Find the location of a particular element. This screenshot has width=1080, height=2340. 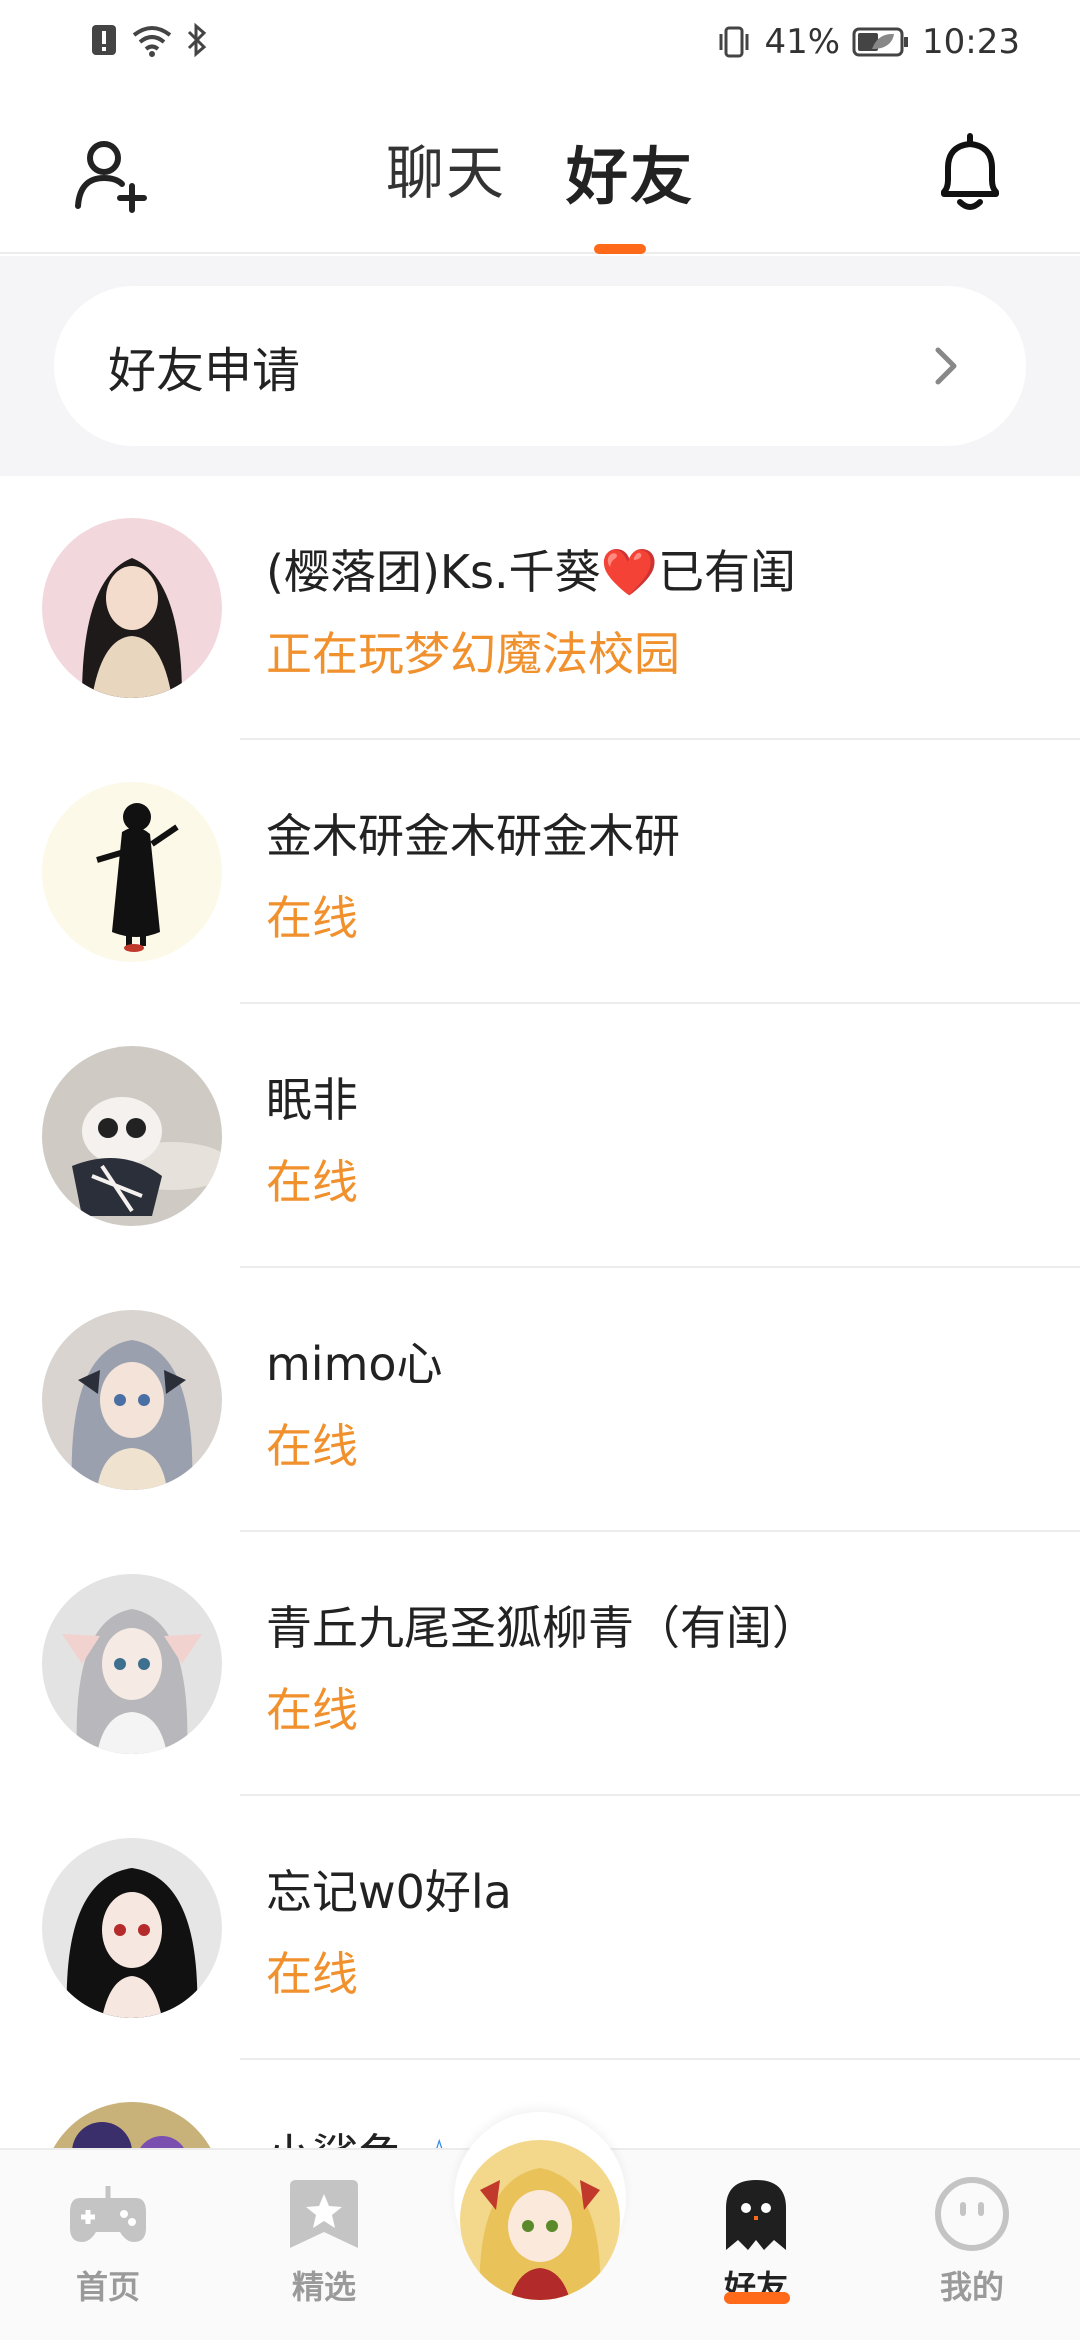

battery-percent: 41% is located at coordinates (802, 42).